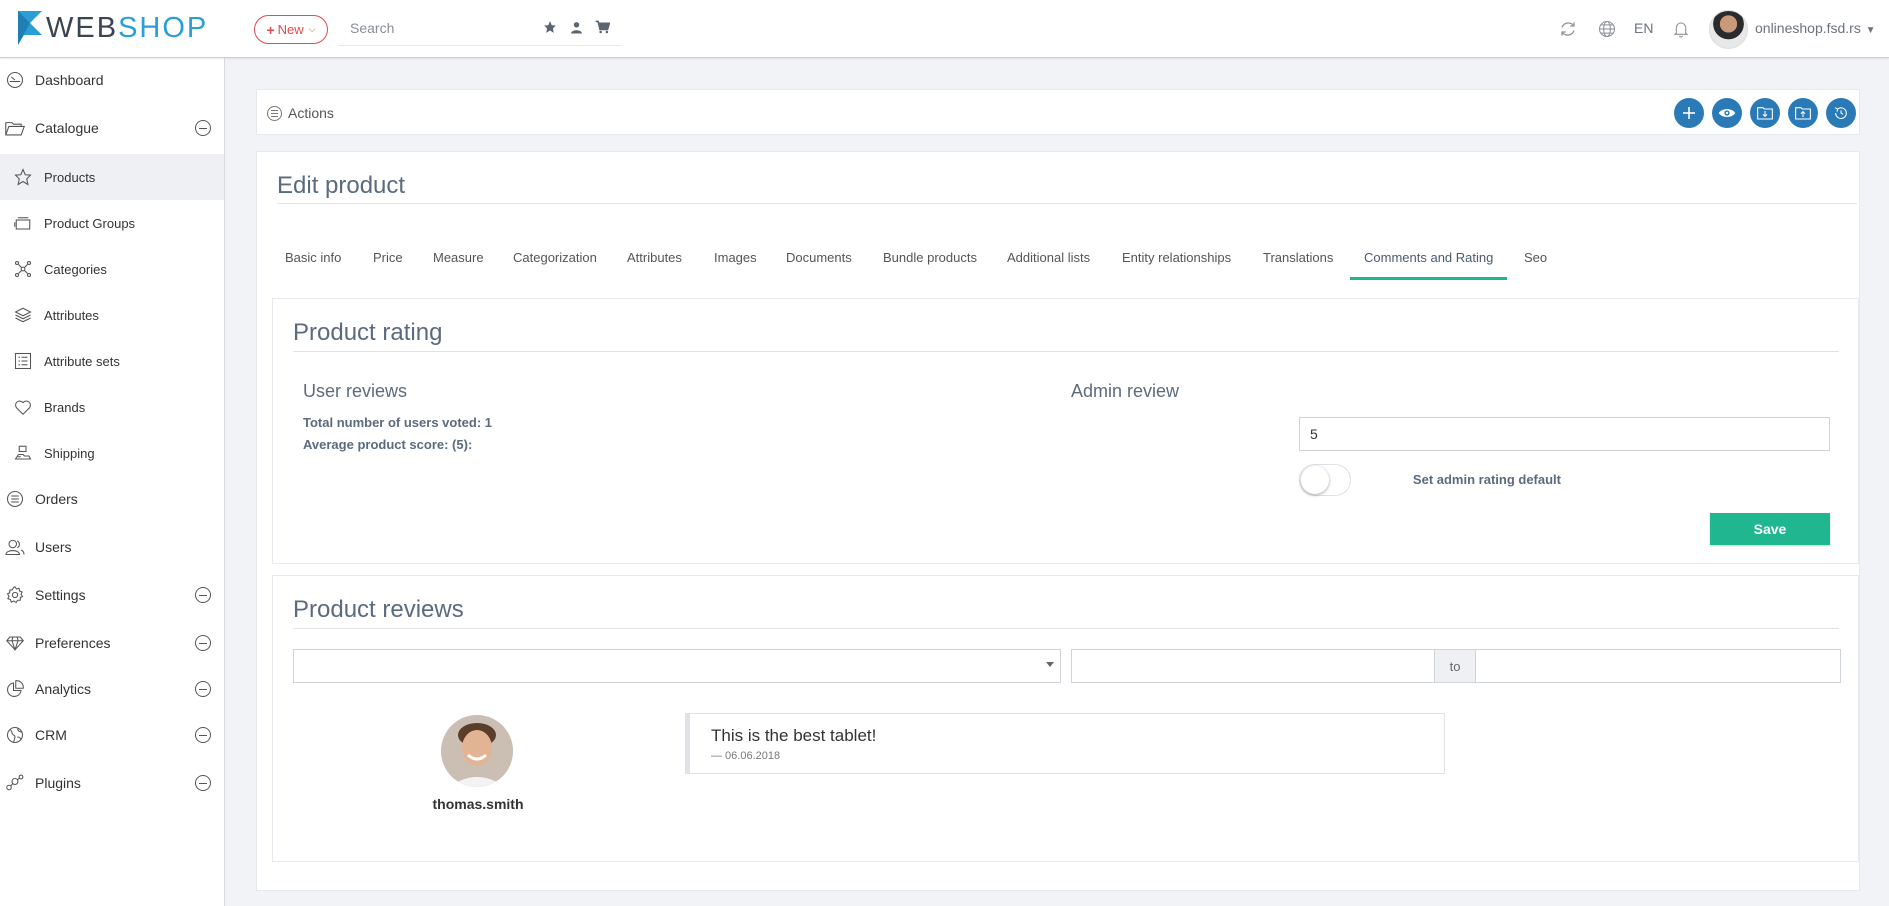  Describe the element at coordinates (270, 29) in the screenshot. I see `plus-icon: +` at that location.